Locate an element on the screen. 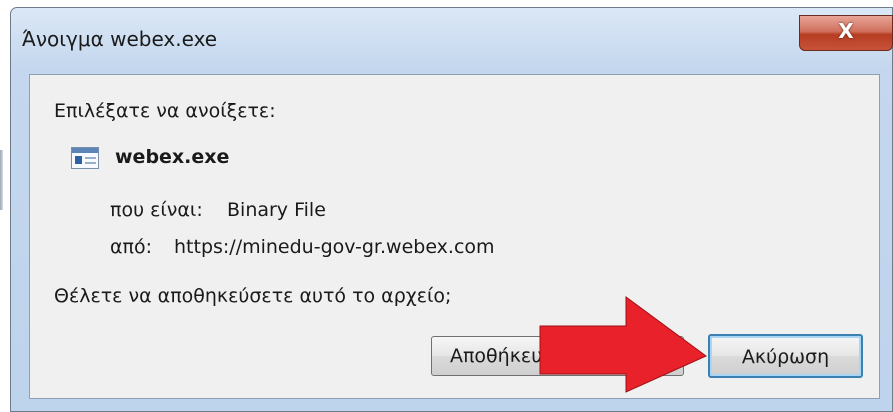 Image resolution: width=893 pixels, height=412 pixels. file-icon is located at coordinates (85, 158).